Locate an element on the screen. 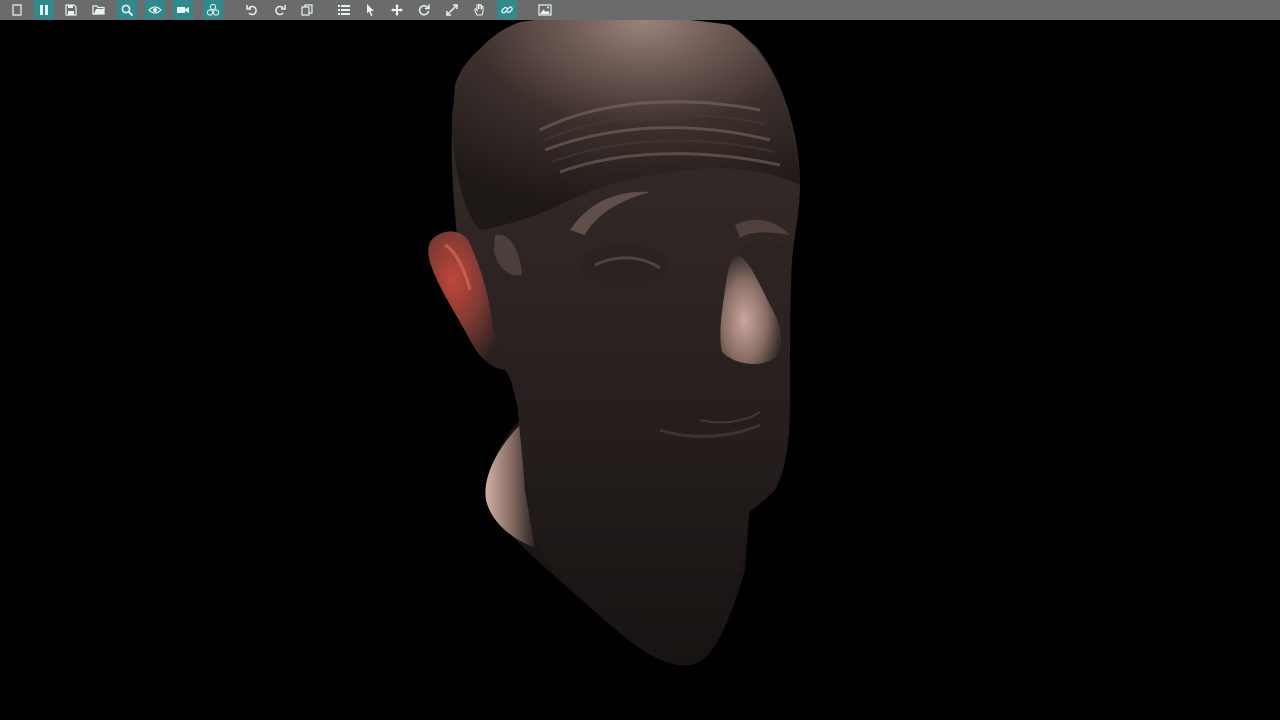  pause-icon is located at coordinates (44, 9).